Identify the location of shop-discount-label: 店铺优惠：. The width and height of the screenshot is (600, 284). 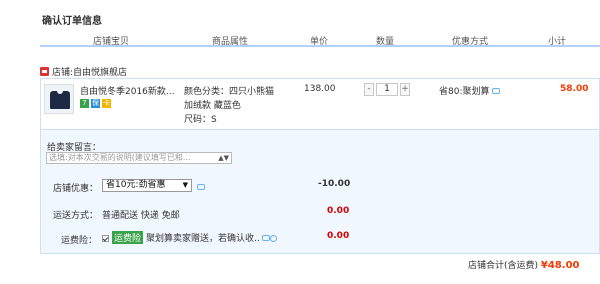
(76, 189).